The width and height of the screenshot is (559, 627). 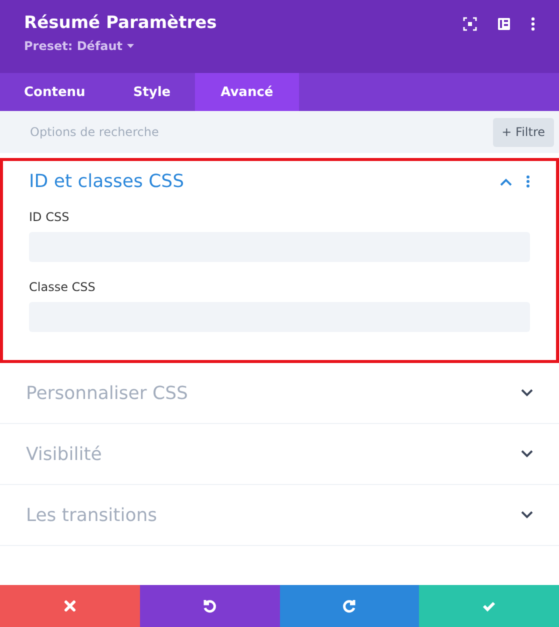 What do you see at coordinates (247, 92) in the screenshot?
I see `tab: Avancé` at bounding box center [247, 92].